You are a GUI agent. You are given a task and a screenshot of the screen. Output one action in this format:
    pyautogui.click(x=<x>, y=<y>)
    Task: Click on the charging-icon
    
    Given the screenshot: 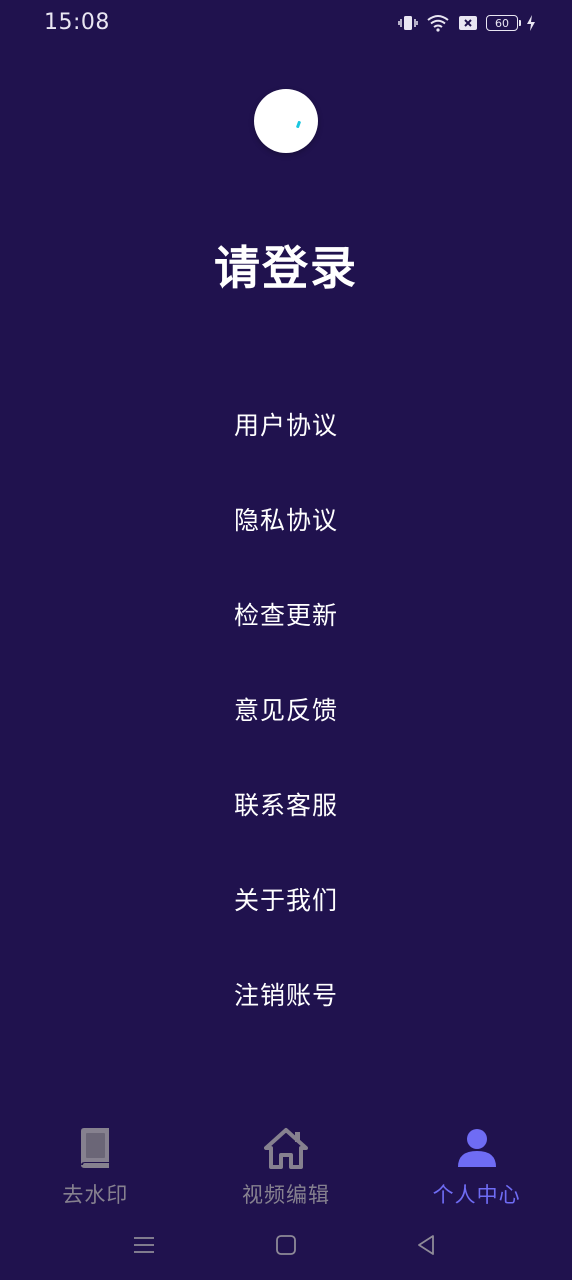 What is the action you would take?
    pyautogui.click(x=531, y=23)
    